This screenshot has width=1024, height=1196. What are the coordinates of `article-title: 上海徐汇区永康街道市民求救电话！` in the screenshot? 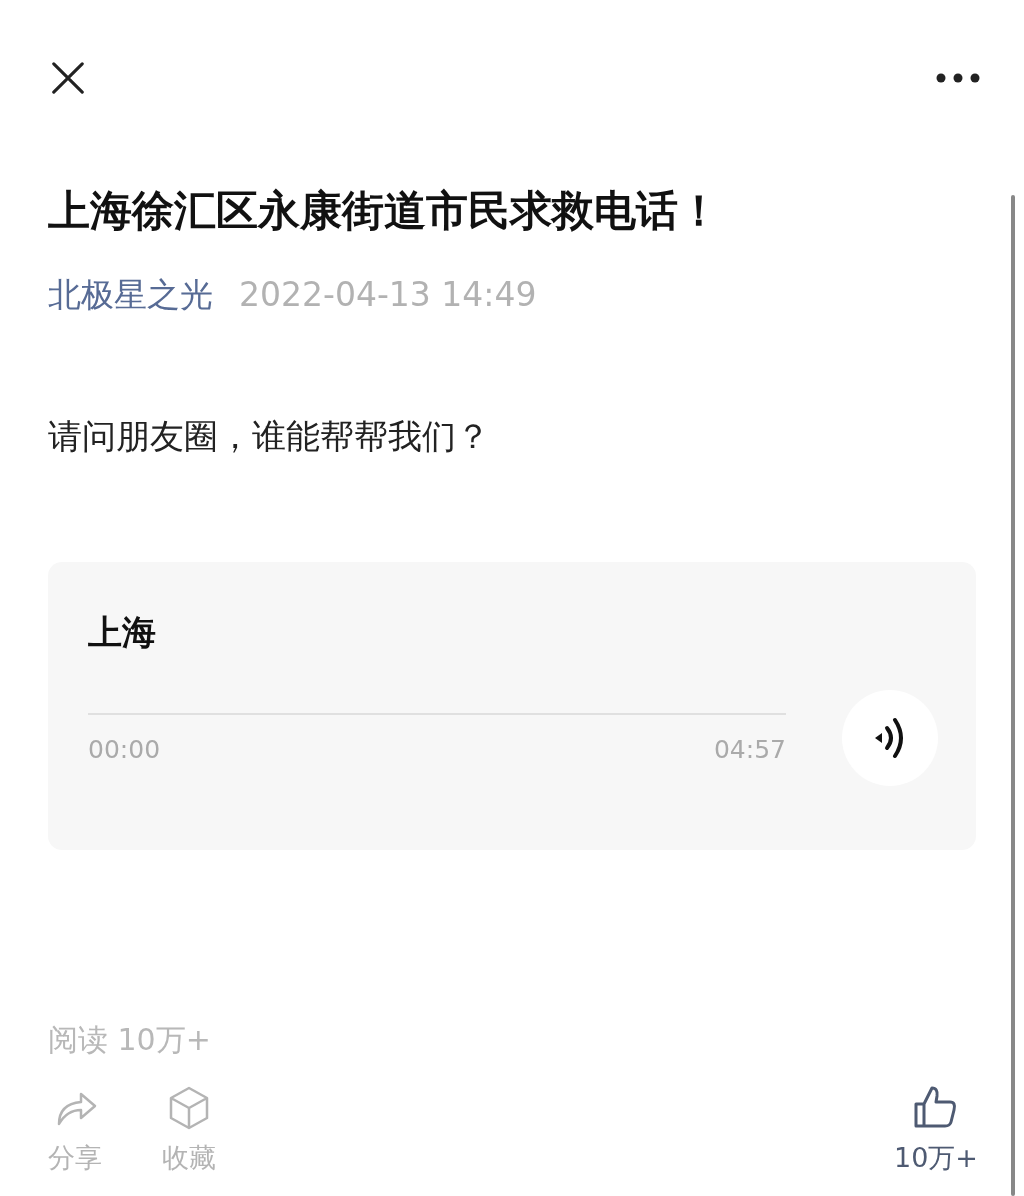 It's located at (384, 211).